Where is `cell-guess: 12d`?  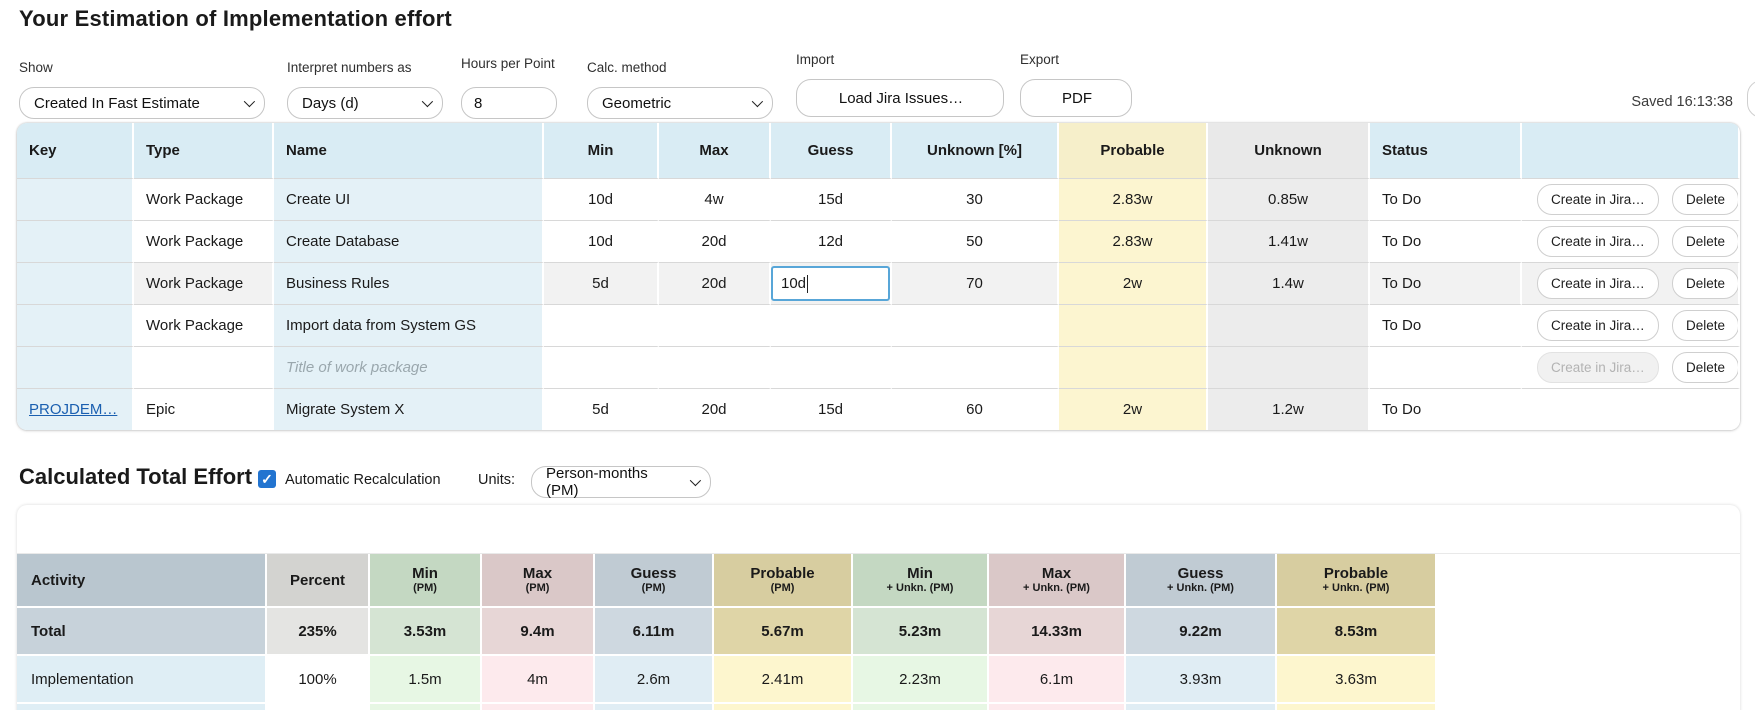 cell-guess: 12d is located at coordinates (831, 241).